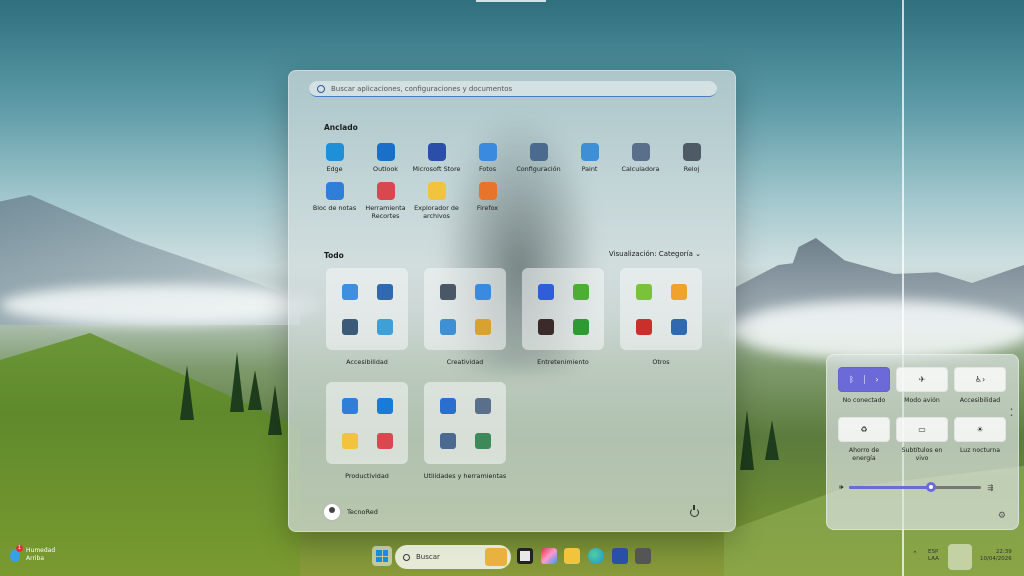 This screenshot has width=1024, height=576. Describe the element at coordinates (447, 326) in the screenshot. I see `paint-icon` at that location.